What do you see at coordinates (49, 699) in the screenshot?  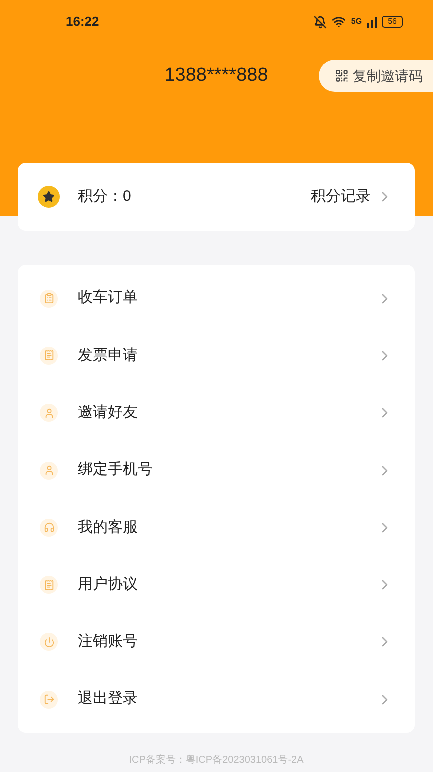 I see `logout-icon` at bounding box center [49, 699].